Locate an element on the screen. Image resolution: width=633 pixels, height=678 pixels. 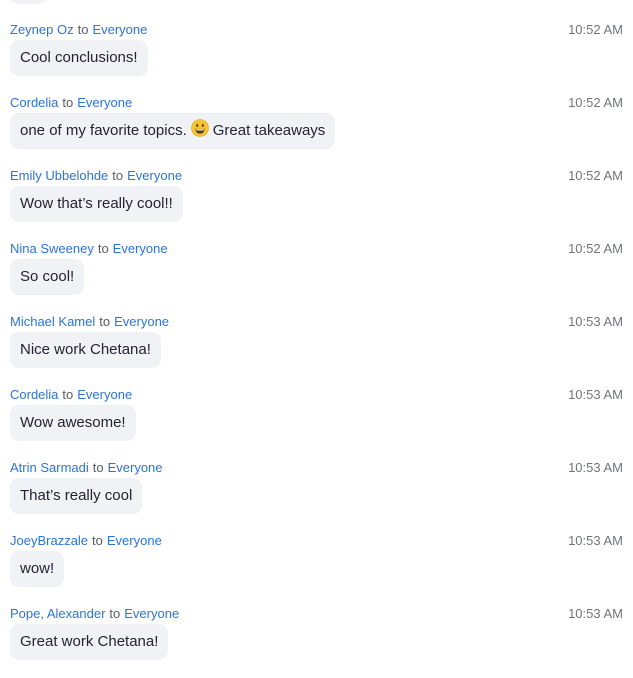
message-bubble: wow! is located at coordinates (37, 569).